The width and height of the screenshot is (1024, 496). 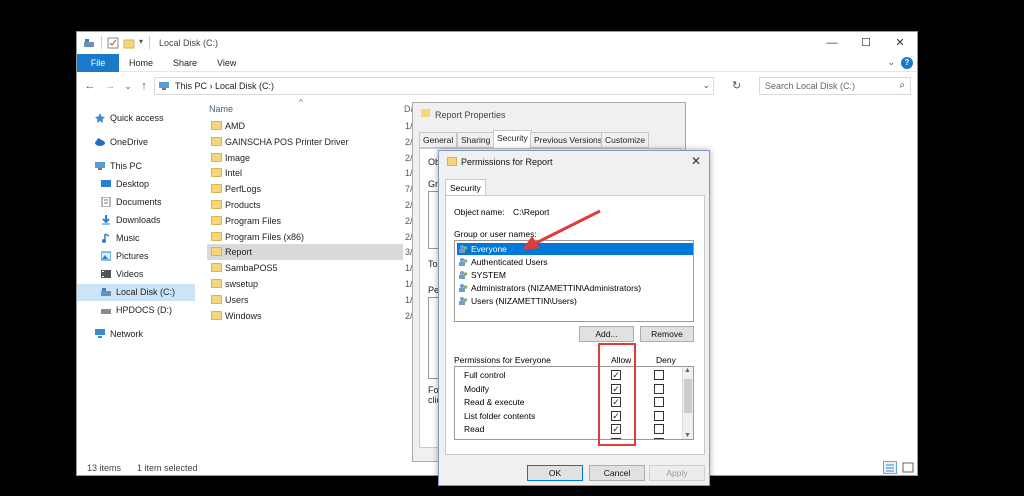 I want to click on new-folder-icon, so click(x=129, y=43).